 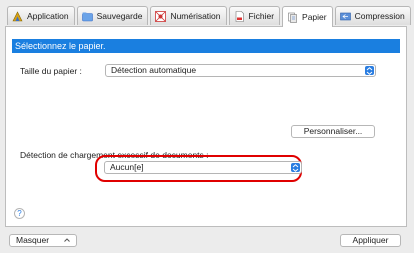 I want to click on tab-fichier: Fichier, so click(x=254, y=15).